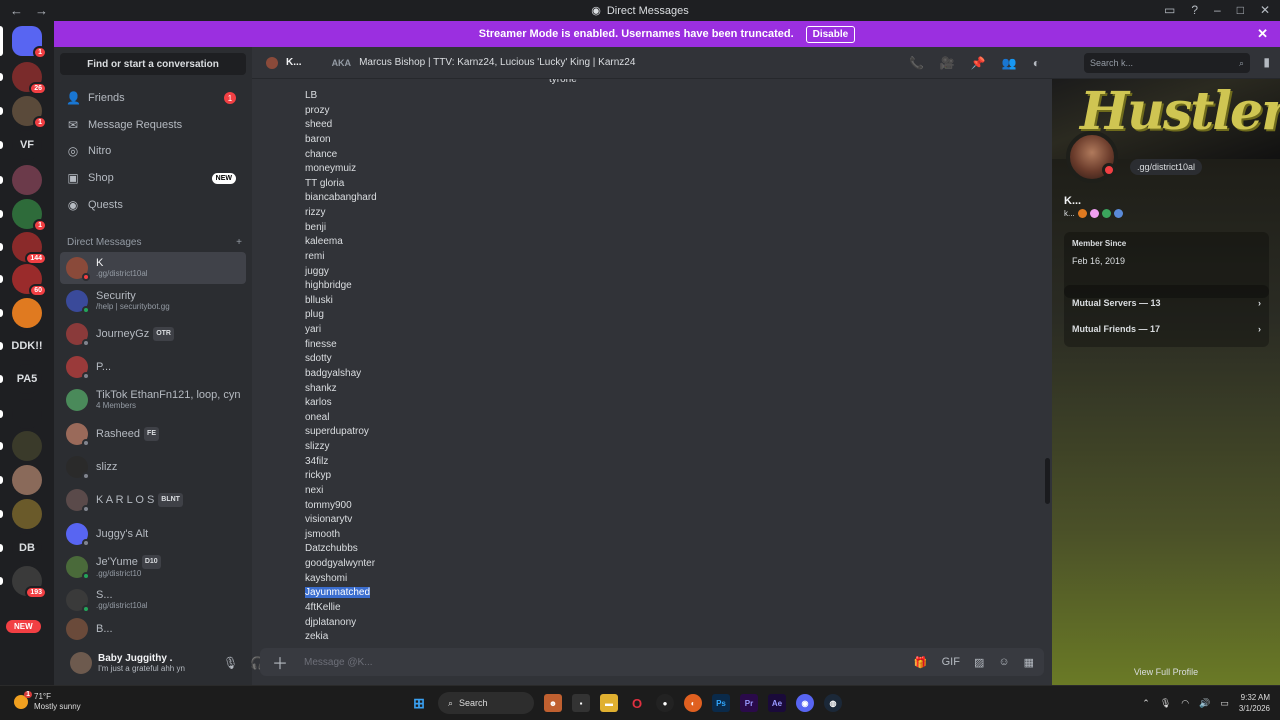  What do you see at coordinates (1166, 303) in the screenshot?
I see `mutual-servers-row: Mutual Servers — 13 ›` at bounding box center [1166, 303].